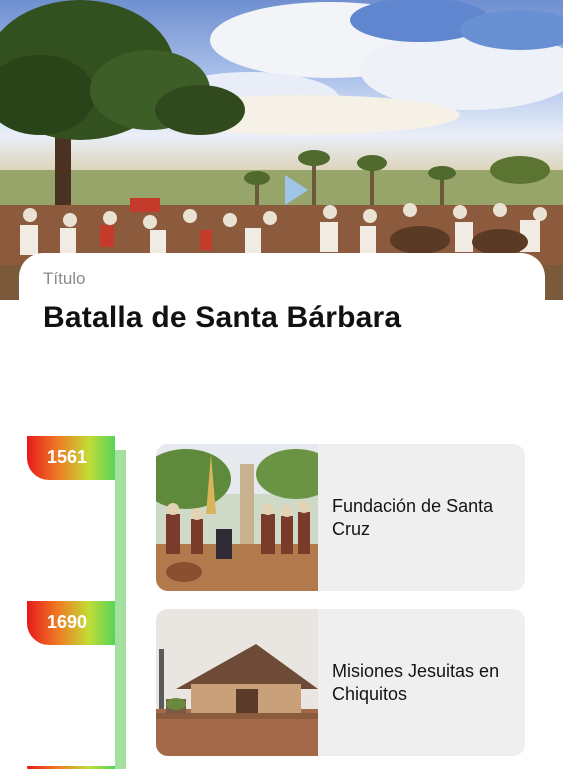  What do you see at coordinates (416, 682) in the screenshot?
I see `event-title: Misiones Jesuitas en Chiquitos` at bounding box center [416, 682].